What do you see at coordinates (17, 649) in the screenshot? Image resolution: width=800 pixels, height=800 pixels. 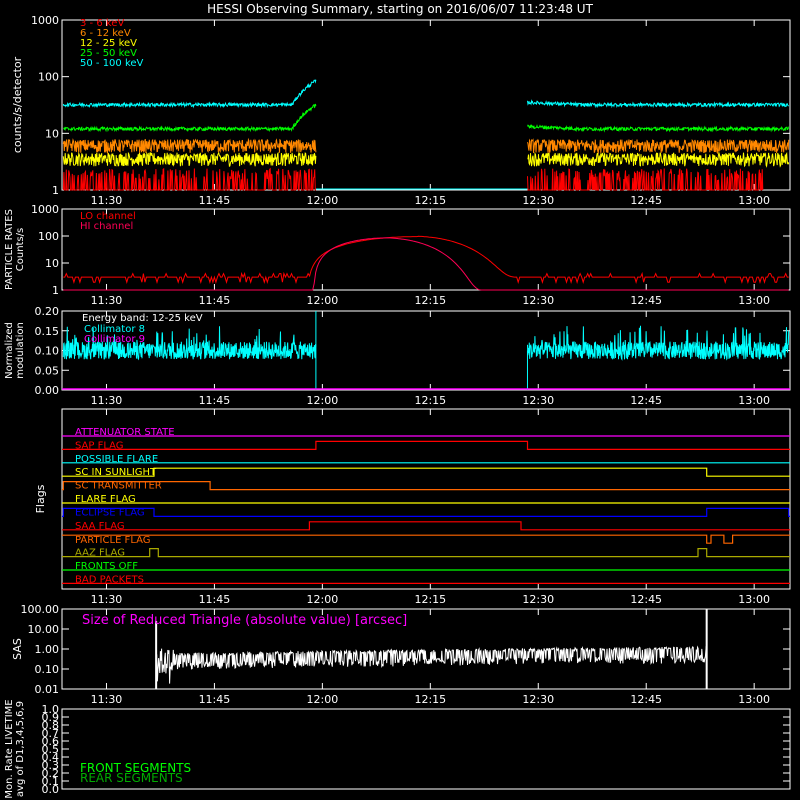 I see `y-axis-label: SAS` at bounding box center [17, 649].